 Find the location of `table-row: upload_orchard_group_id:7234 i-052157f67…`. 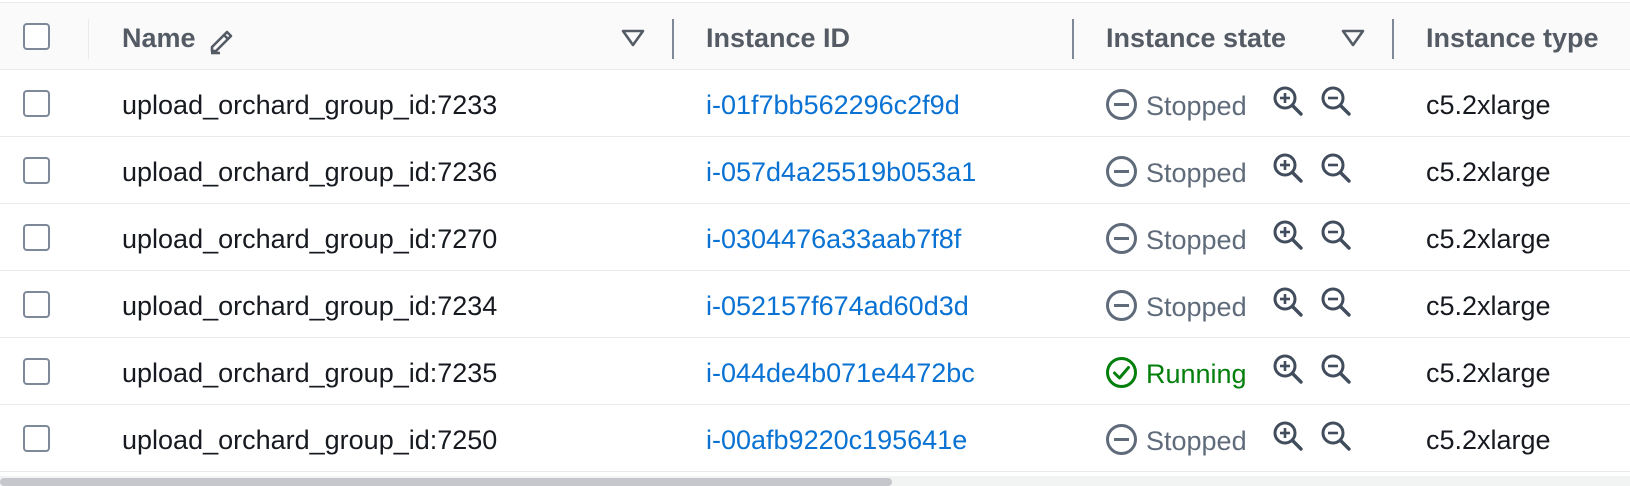

table-row: upload_orchard_group_id:7234 i-052157f67… is located at coordinates (815, 304).